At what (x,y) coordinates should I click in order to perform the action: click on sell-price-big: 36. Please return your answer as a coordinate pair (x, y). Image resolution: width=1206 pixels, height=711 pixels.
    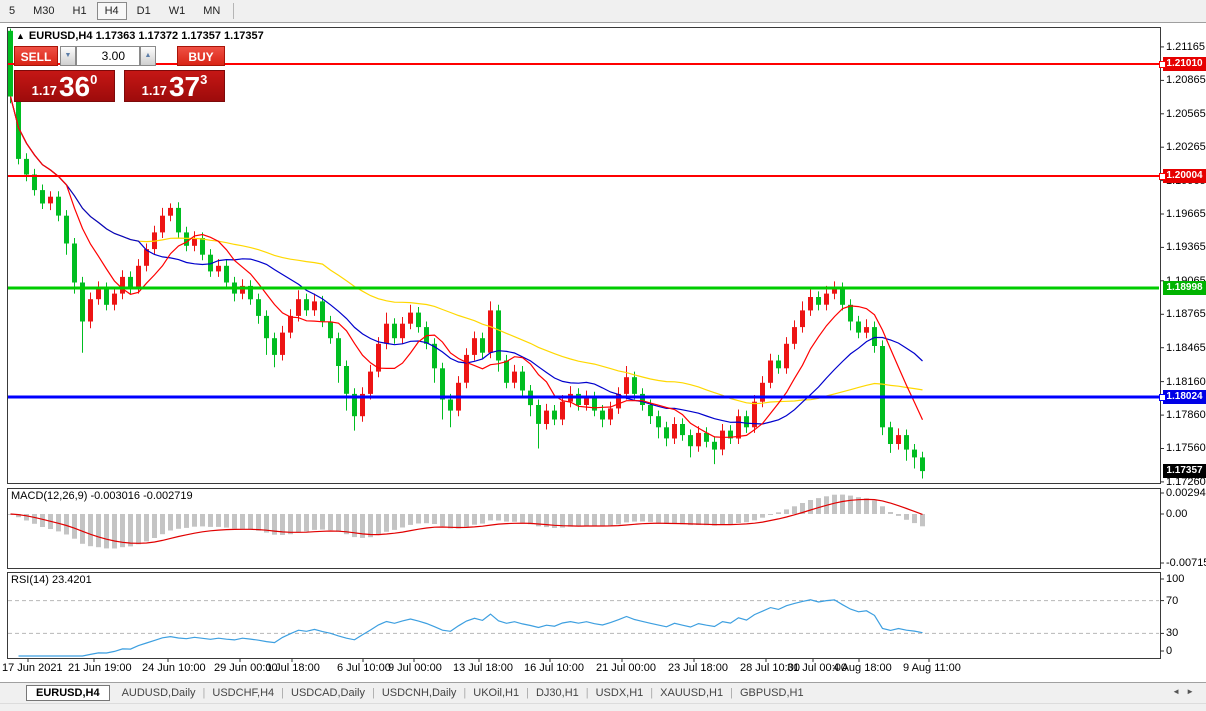
    Looking at the image, I should click on (74, 86).